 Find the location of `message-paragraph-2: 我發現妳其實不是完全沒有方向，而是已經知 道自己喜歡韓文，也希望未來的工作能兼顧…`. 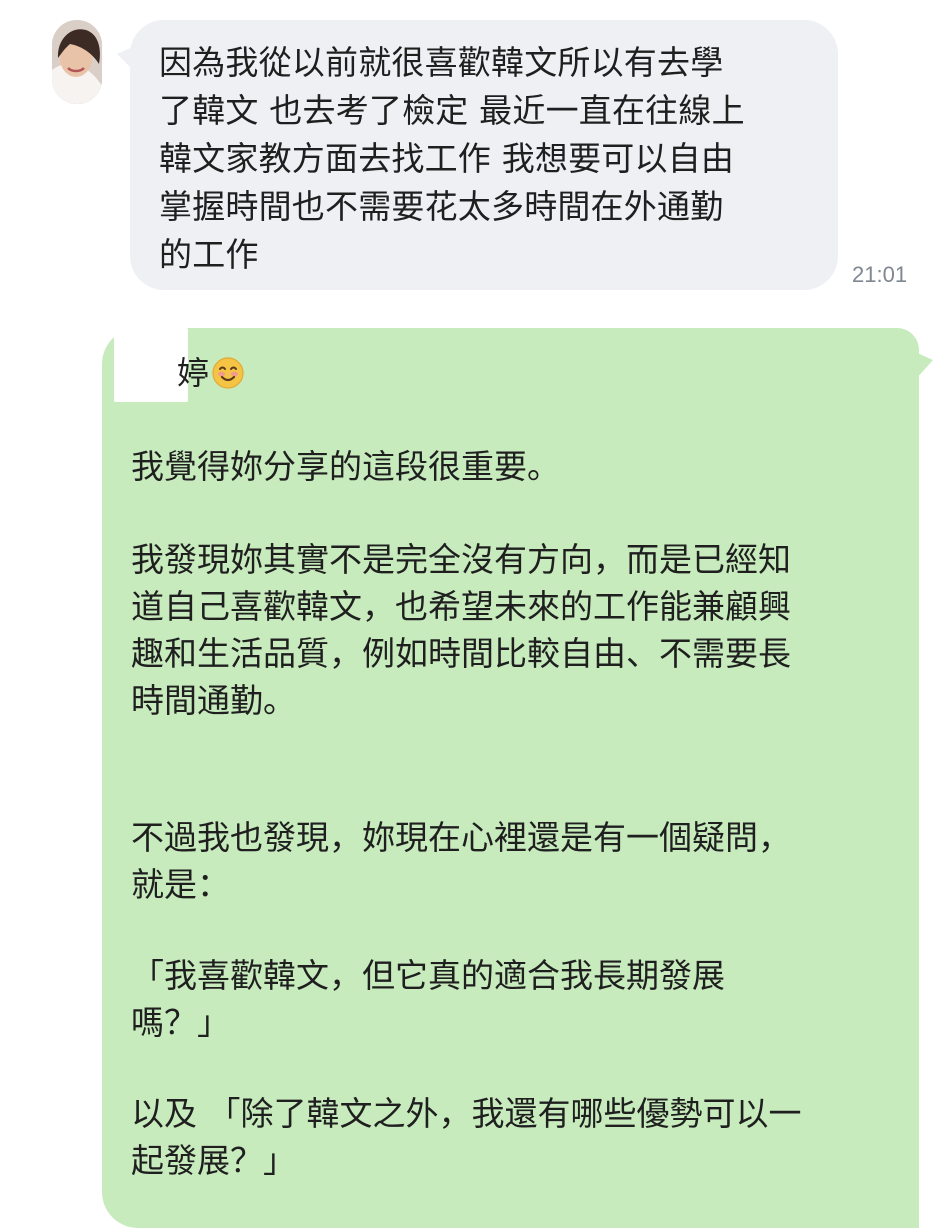

message-paragraph-2: 我發現妳其實不是完全沒有方向，而是已經知 道自己喜歡韓文，也希望未來的工作能兼顧… is located at coordinates (461, 630).